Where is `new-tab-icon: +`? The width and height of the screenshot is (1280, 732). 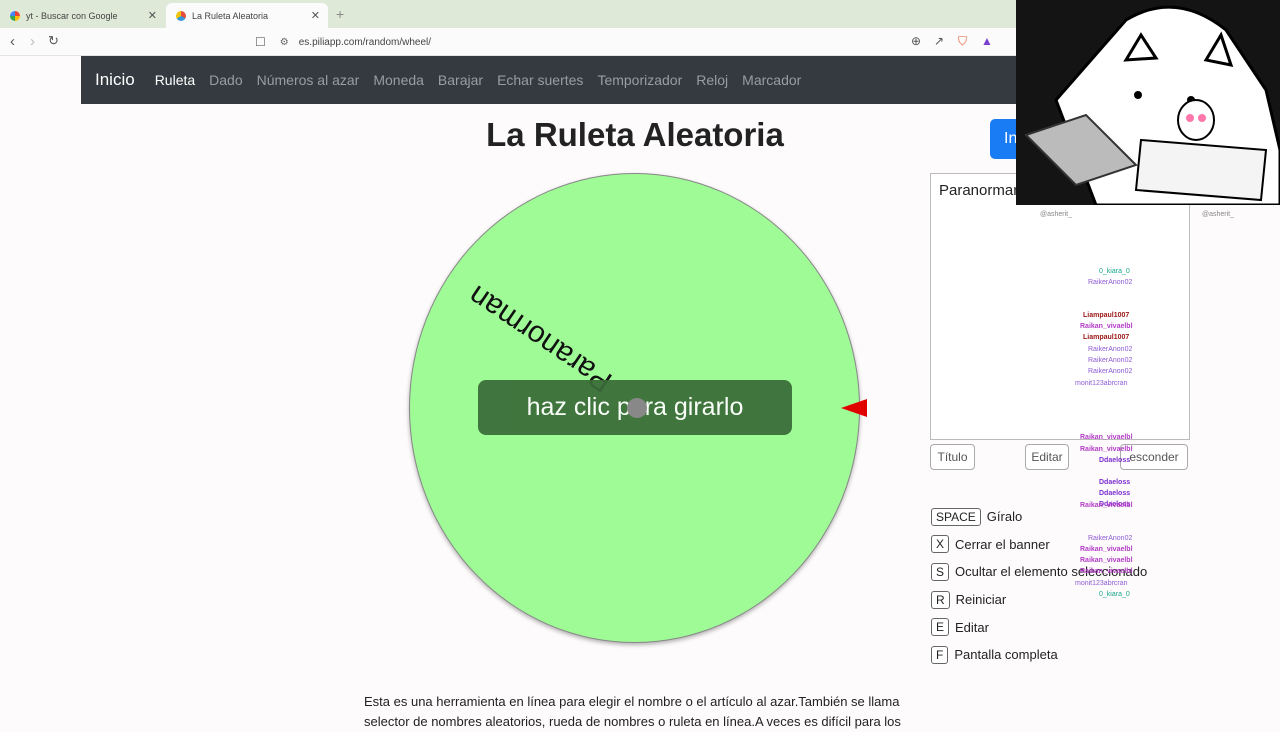 new-tab-icon: + is located at coordinates (340, 14).